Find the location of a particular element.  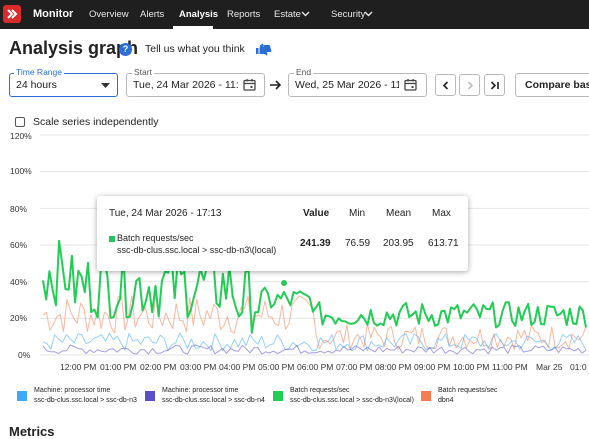

hover-point is located at coordinates (284, 283).